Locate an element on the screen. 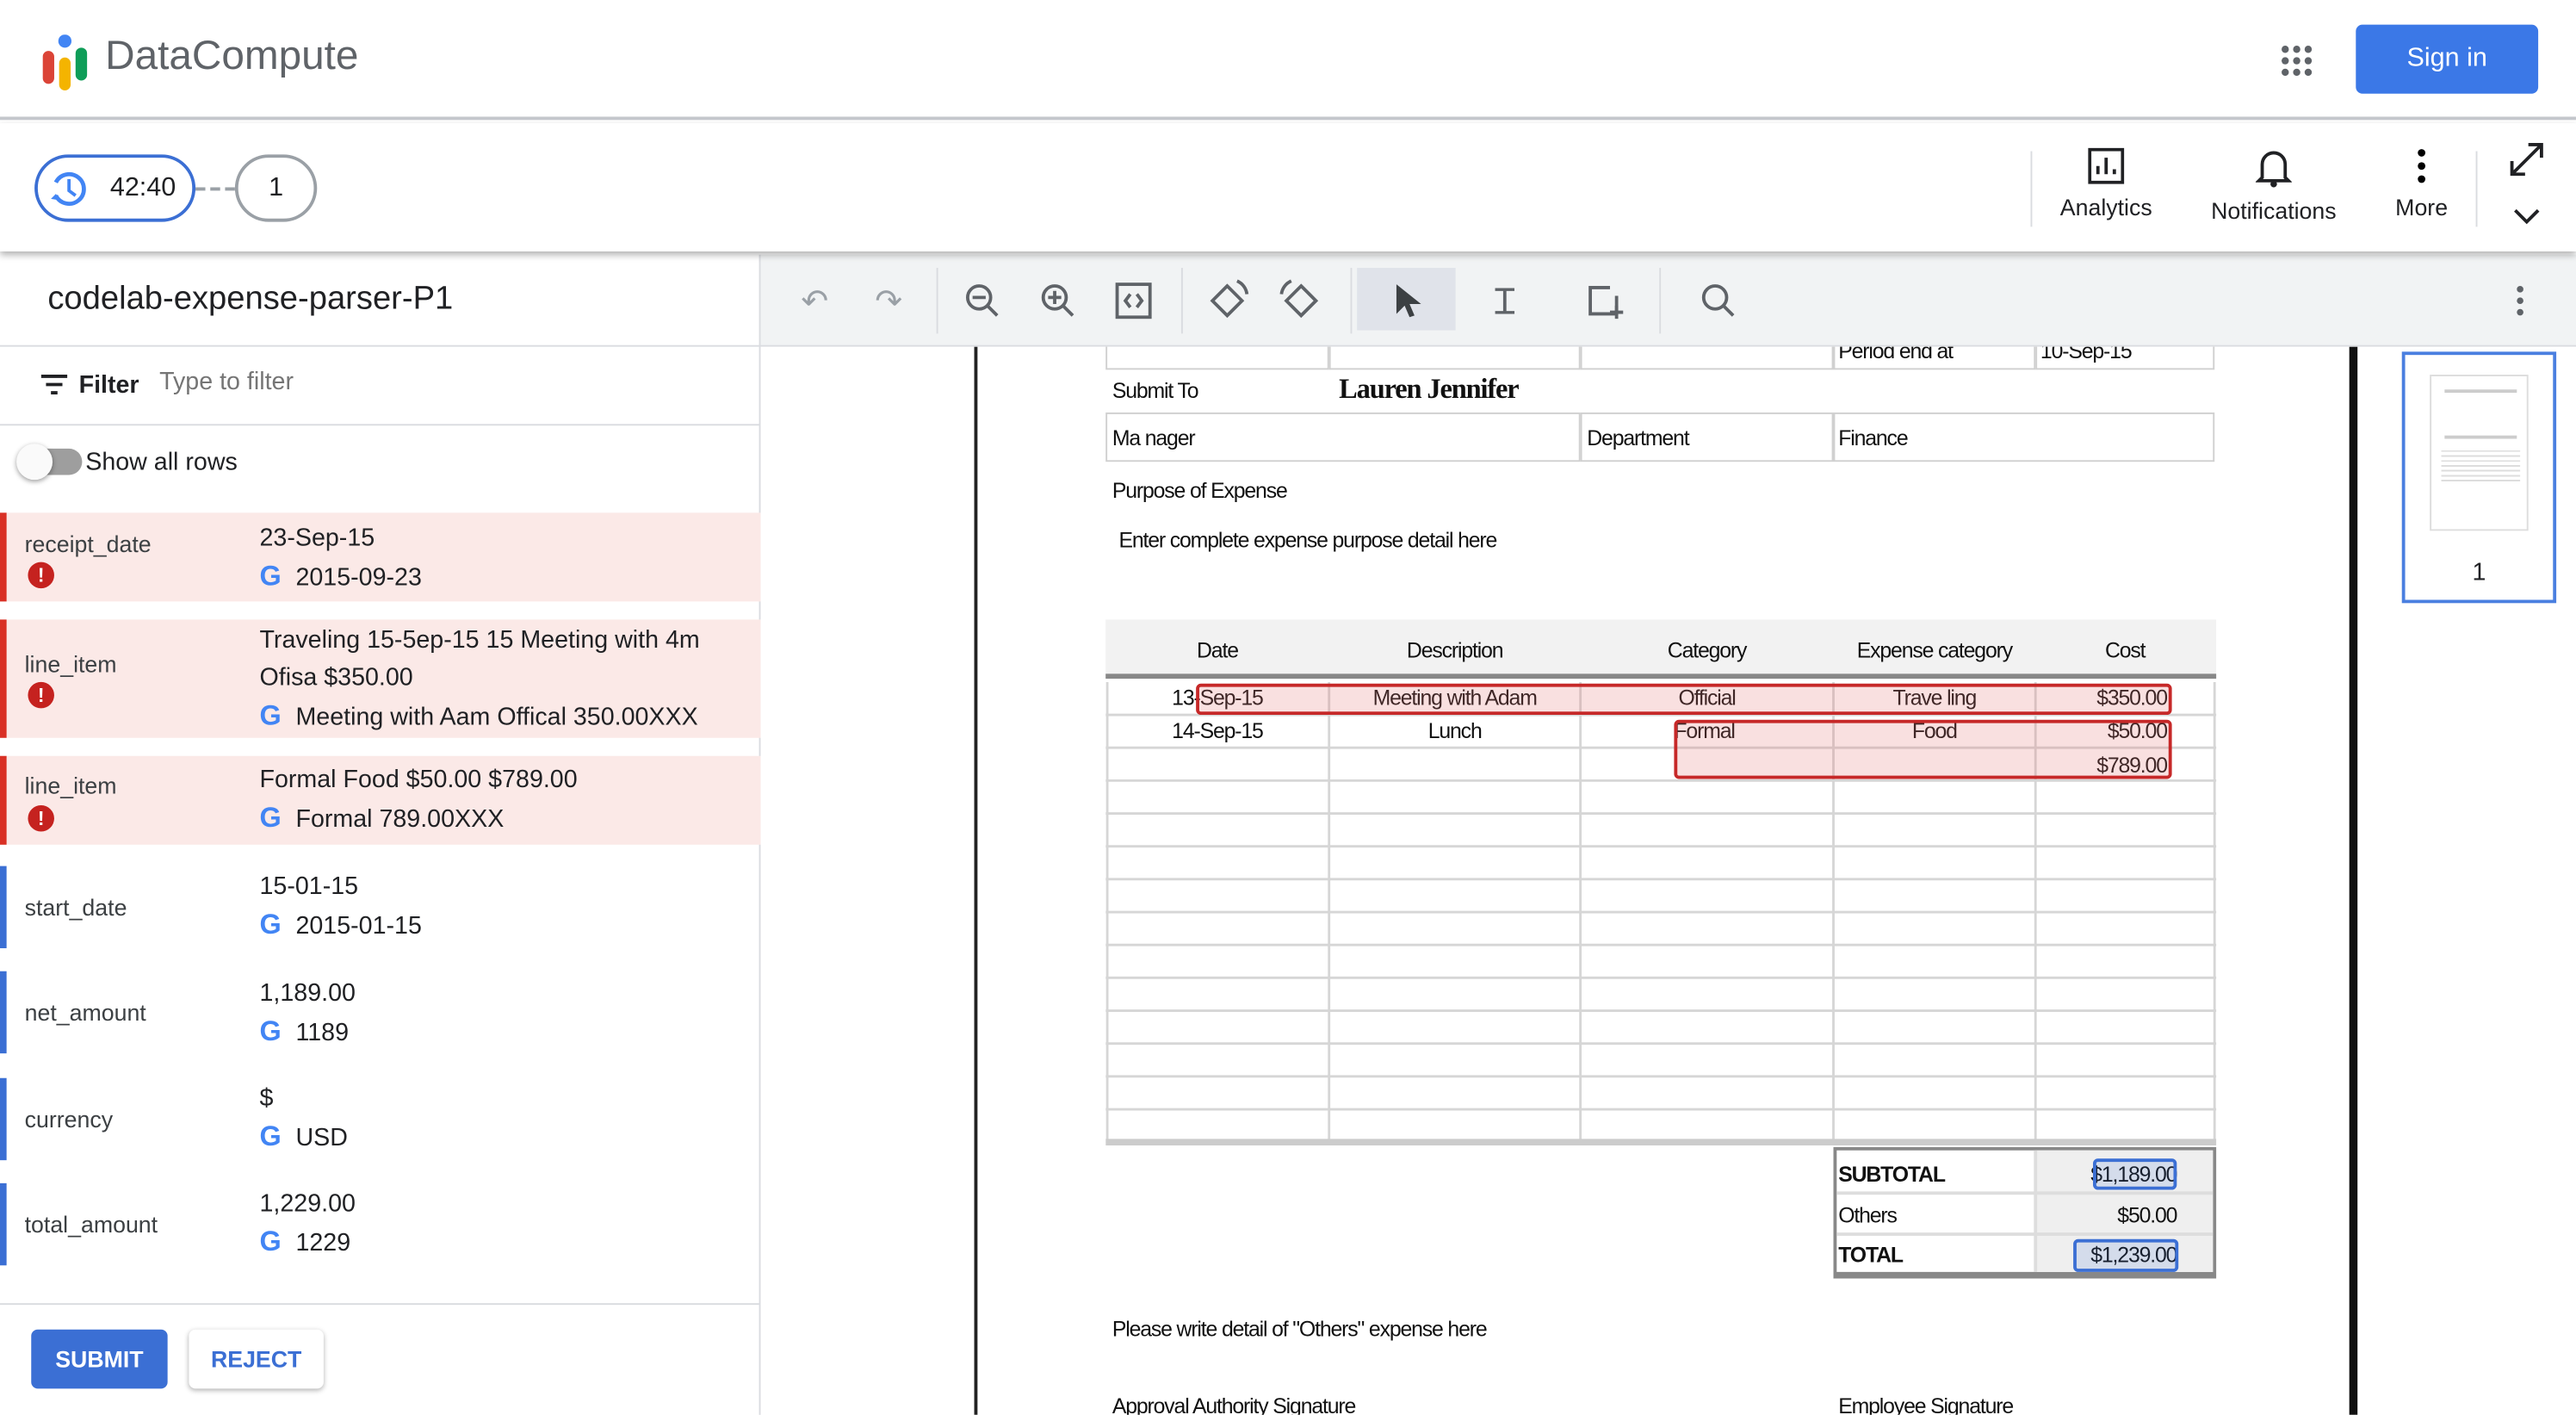  field-normalized-value: Meeting with Aam Offical 350.00XXX is located at coordinates (497, 717).